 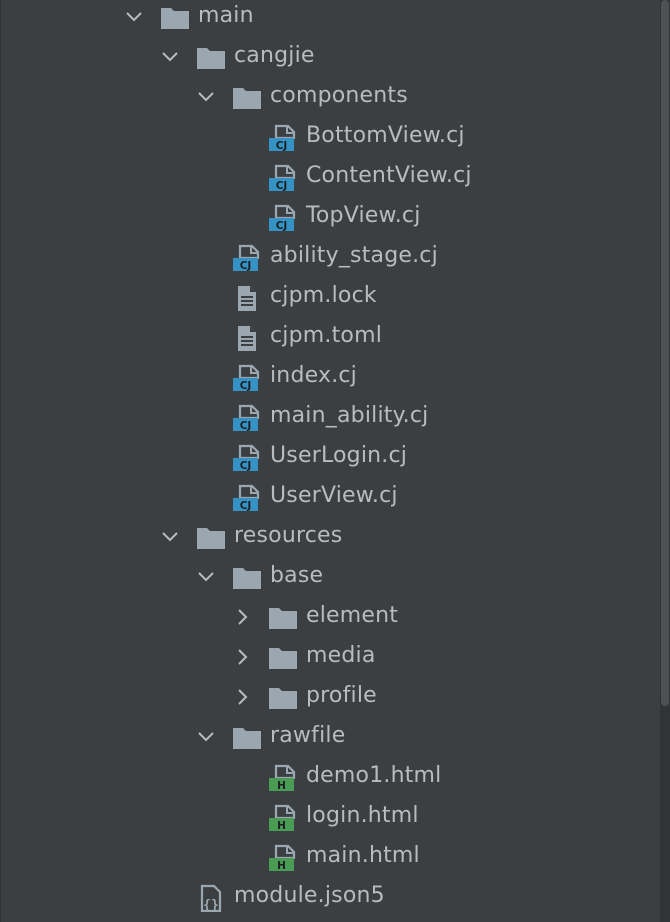 What do you see at coordinates (352, 615) in the screenshot?
I see `tree-item-label: element` at bounding box center [352, 615].